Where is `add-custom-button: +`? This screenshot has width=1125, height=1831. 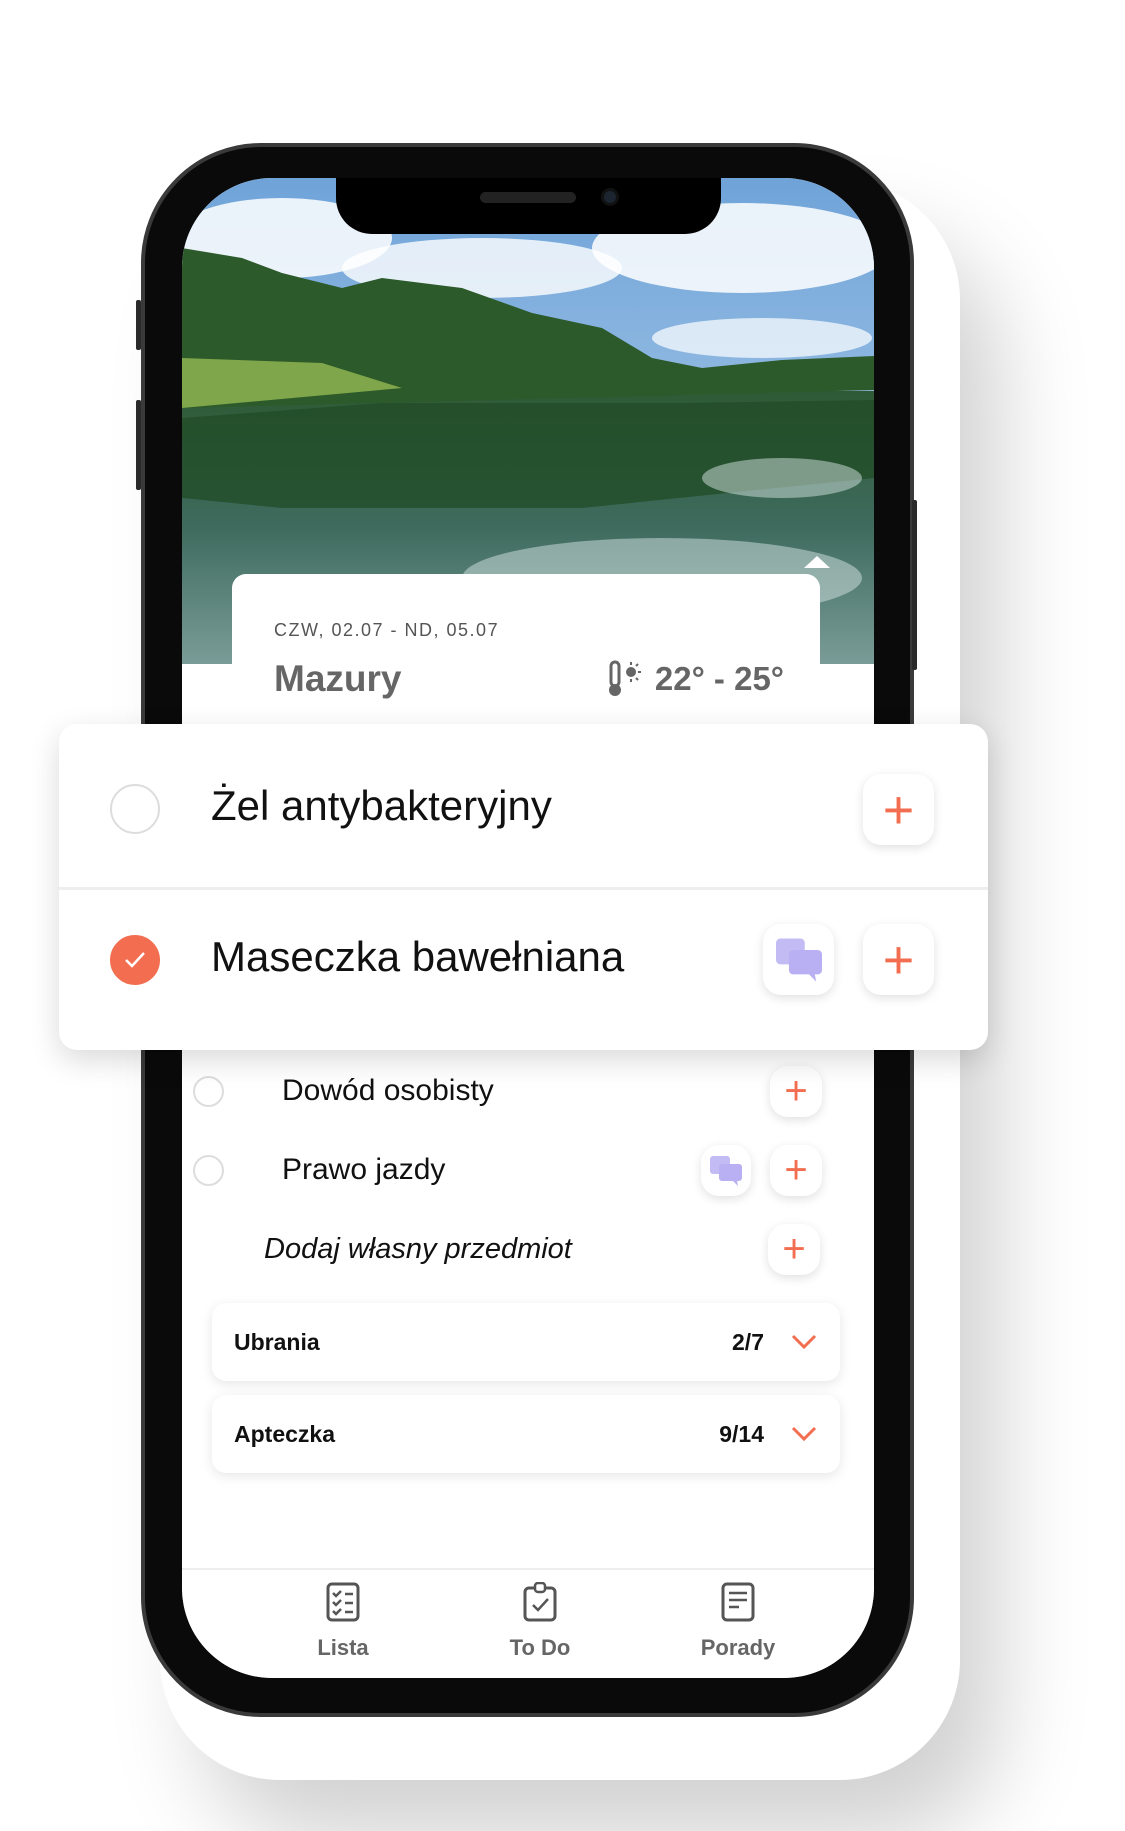 add-custom-button: + is located at coordinates (794, 1249).